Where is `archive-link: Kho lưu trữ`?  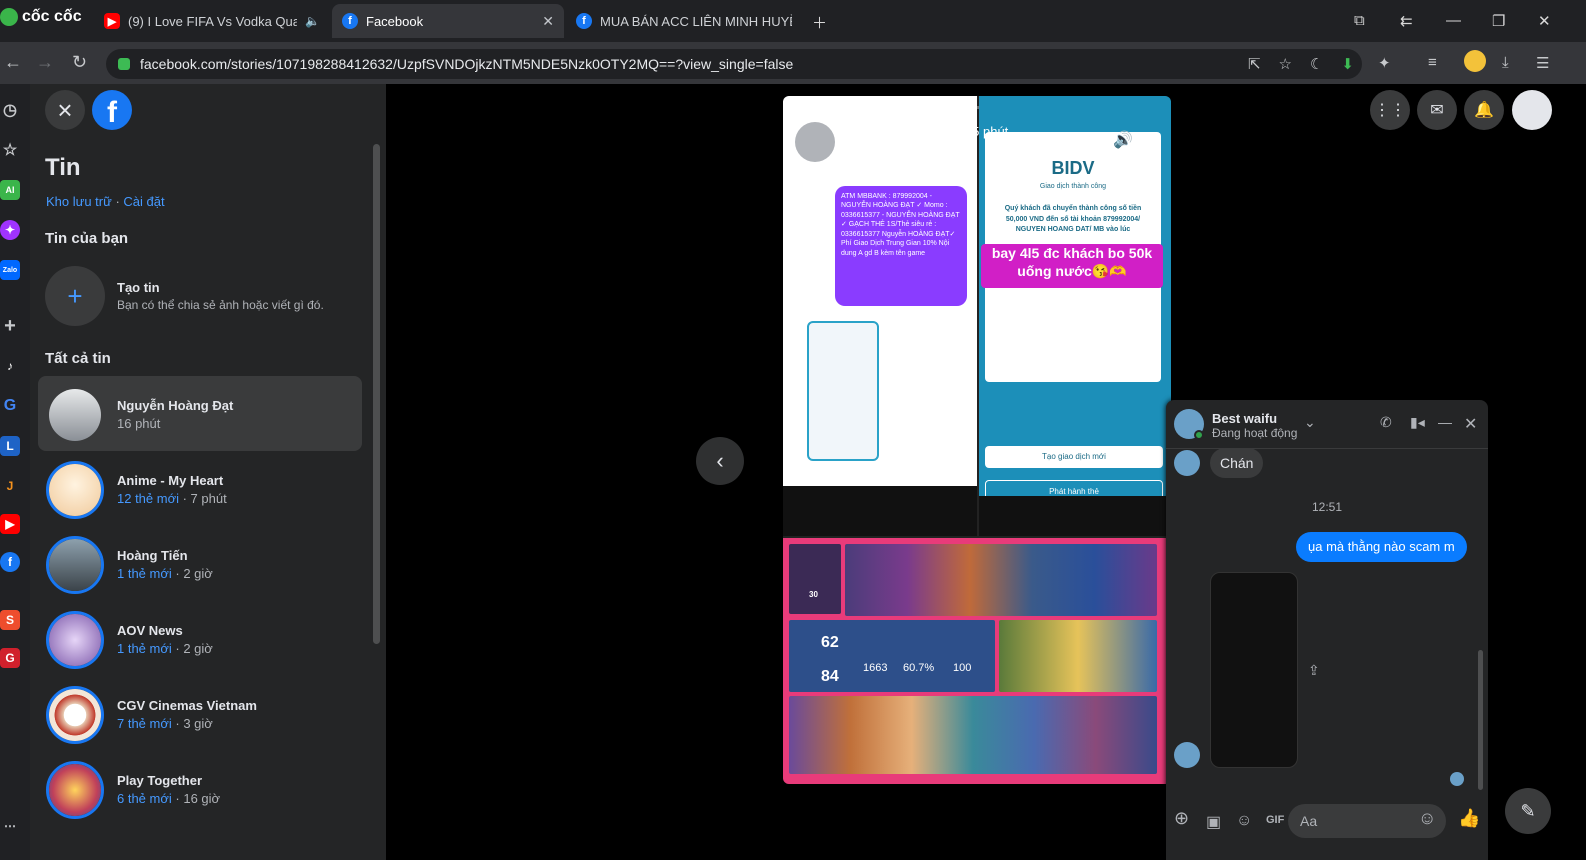 archive-link: Kho lưu trữ is located at coordinates (79, 201).